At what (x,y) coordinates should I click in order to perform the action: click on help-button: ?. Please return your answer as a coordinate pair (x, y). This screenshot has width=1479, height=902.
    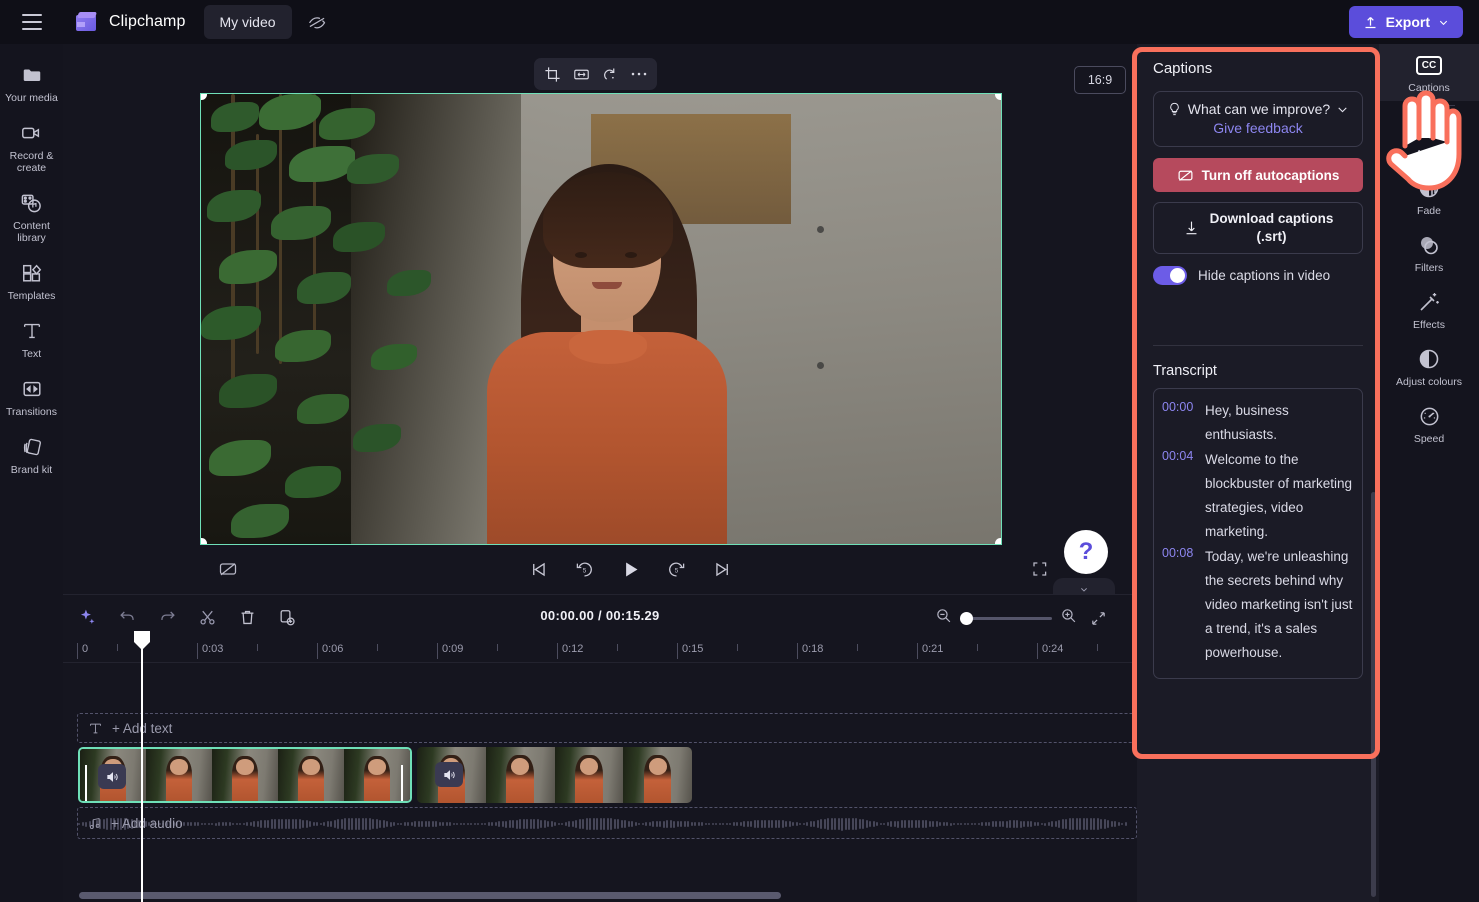
    Looking at the image, I should click on (1086, 552).